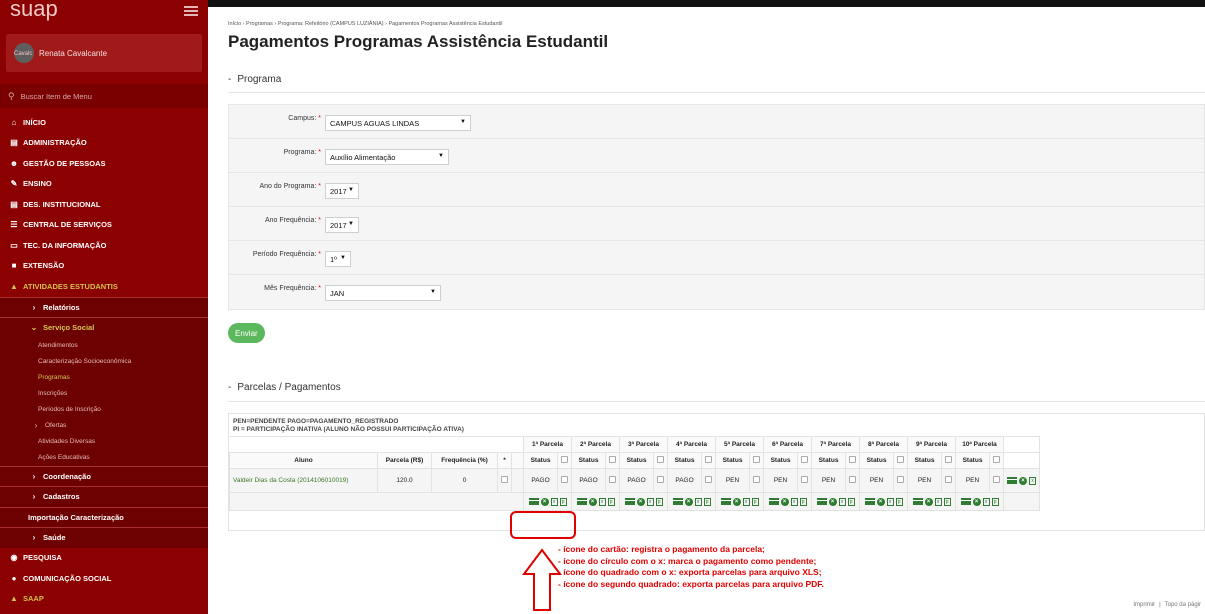  Describe the element at coordinates (104, 558) in the screenshot. I see `menu-item-pesquisa: ◉ PESQUISA` at that location.